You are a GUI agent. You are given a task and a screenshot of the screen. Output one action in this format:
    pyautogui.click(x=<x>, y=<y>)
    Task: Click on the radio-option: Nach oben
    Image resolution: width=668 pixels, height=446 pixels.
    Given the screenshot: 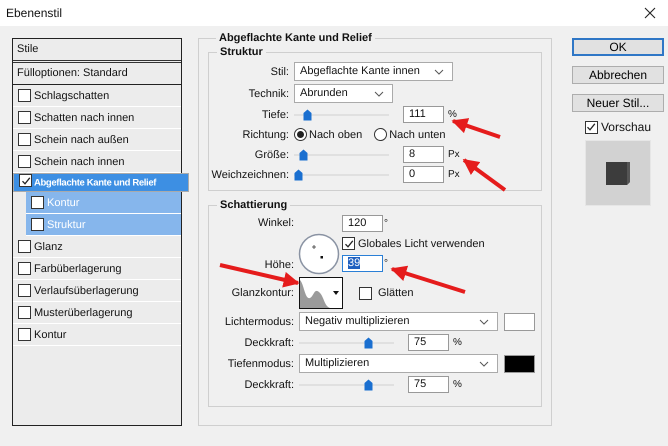 What is the action you would take?
    pyautogui.click(x=328, y=134)
    